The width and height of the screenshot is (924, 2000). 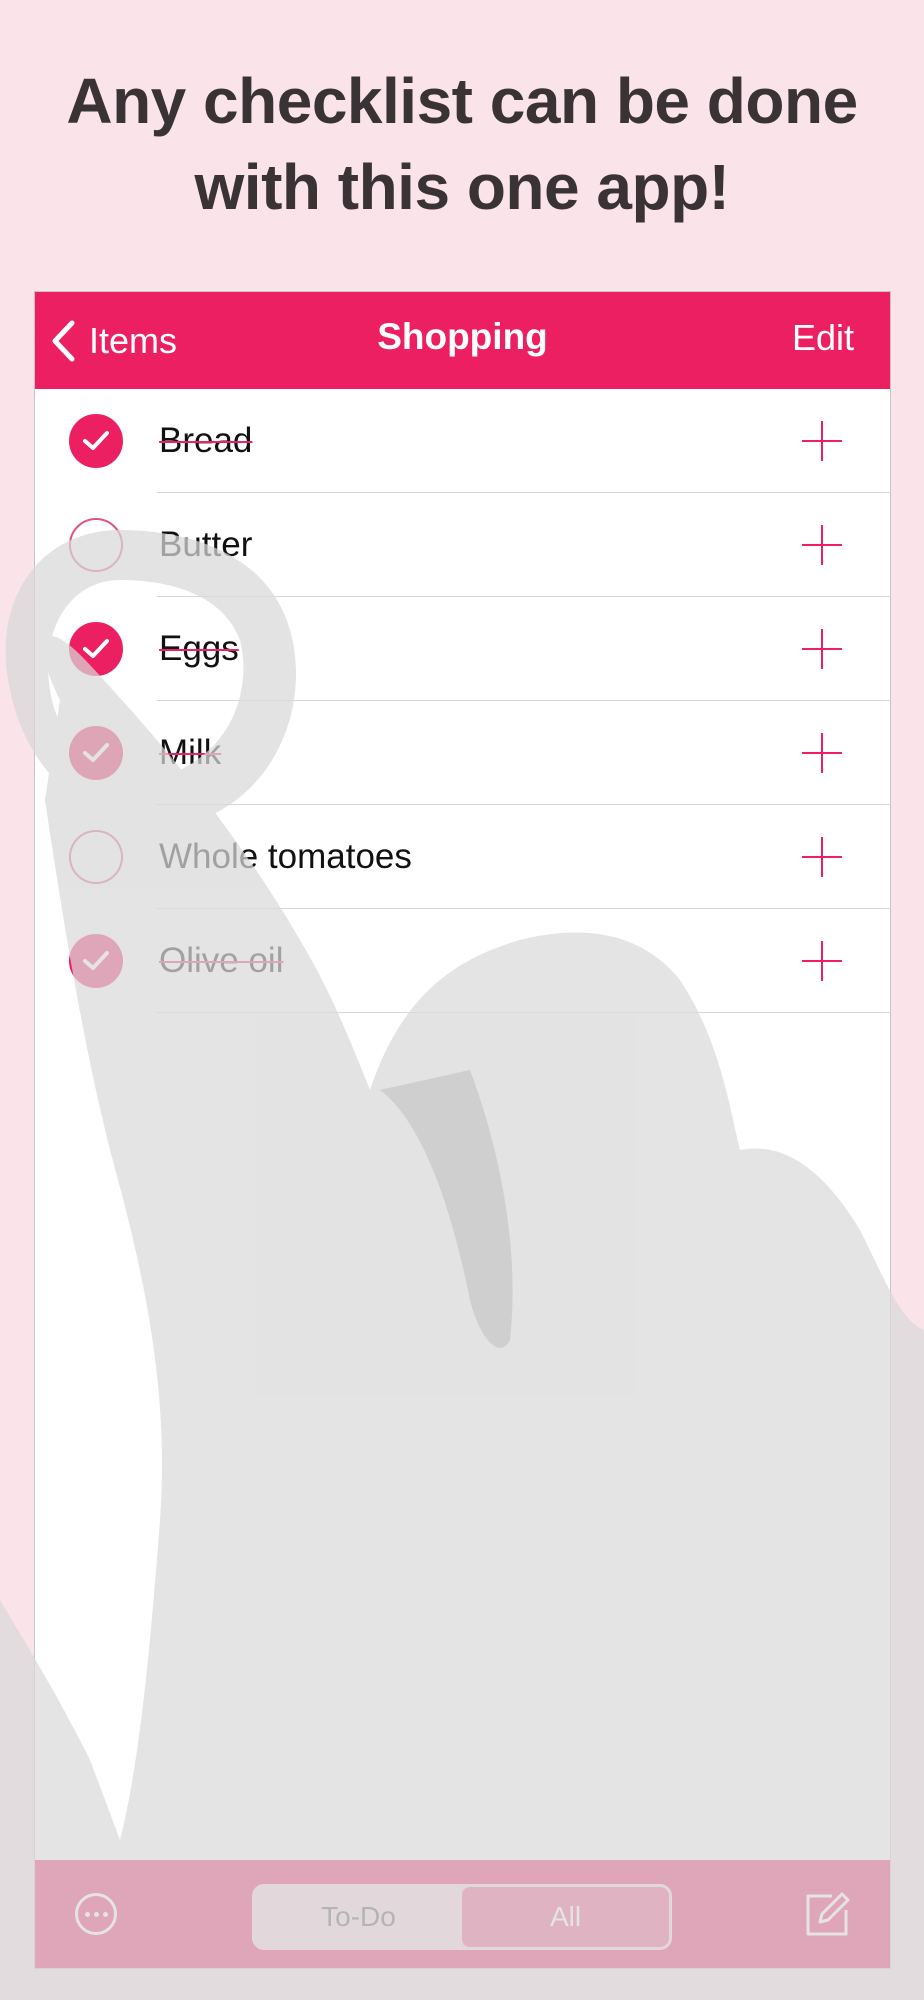 What do you see at coordinates (462, 857) in the screenshot?
I see `list-item: Whole tomatoes` at bounding box center [462, 857].